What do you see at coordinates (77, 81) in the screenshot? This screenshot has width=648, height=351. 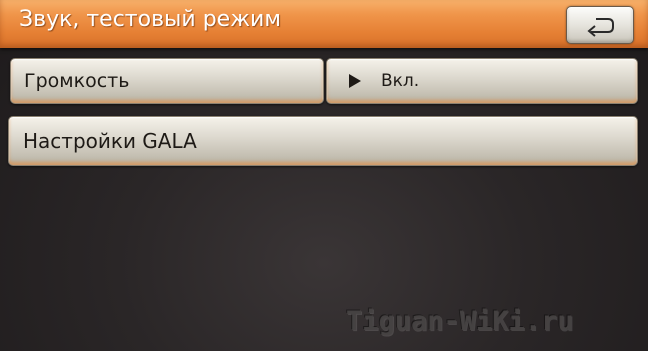 I see `volume-label: Громкость` at bounding box center [77, 81].